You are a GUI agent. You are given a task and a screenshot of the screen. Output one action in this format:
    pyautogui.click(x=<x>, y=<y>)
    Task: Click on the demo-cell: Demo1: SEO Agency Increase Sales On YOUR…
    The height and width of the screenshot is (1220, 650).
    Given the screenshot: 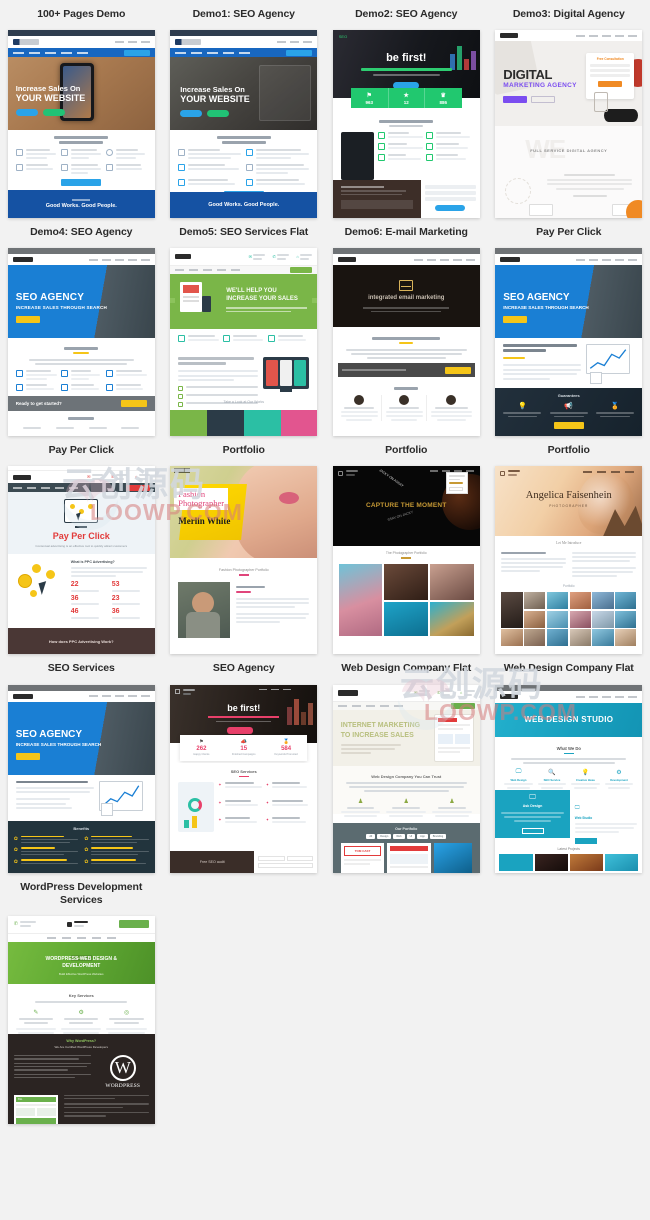 What is the action you would take?
    pyautogui.click(x=244, y=109)
    